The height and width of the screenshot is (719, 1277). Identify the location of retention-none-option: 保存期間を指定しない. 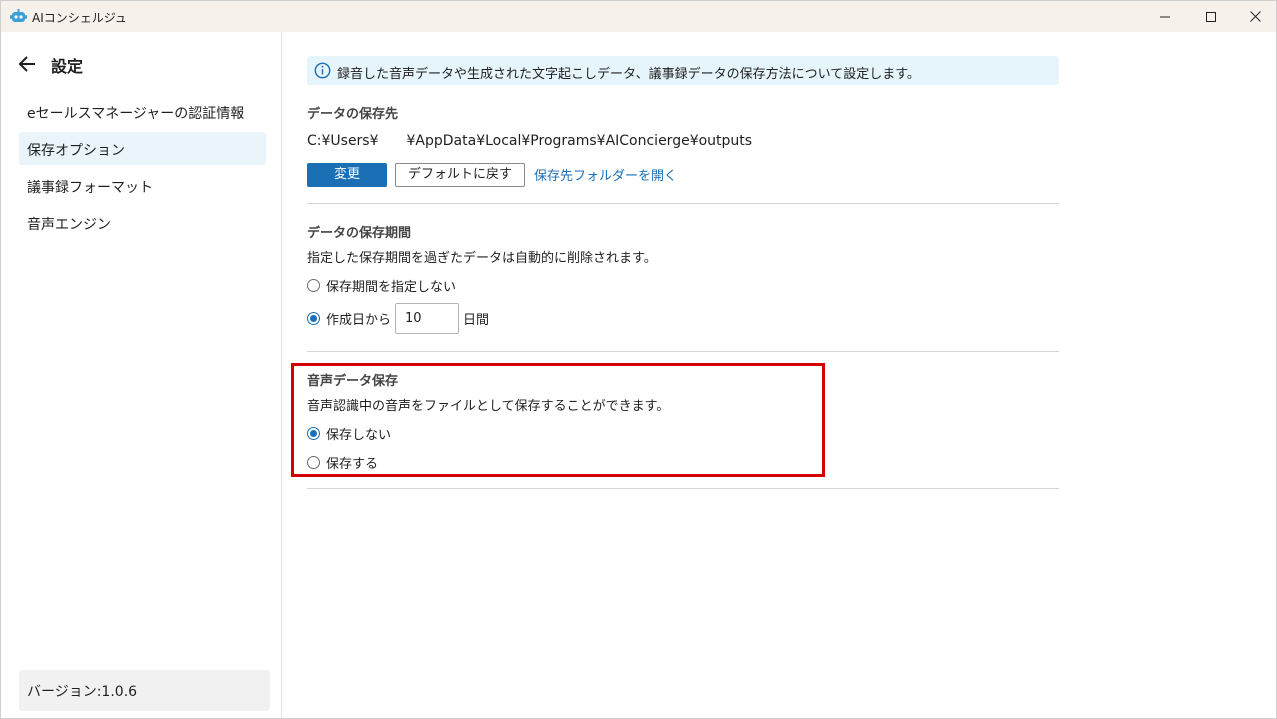
(381, 285).